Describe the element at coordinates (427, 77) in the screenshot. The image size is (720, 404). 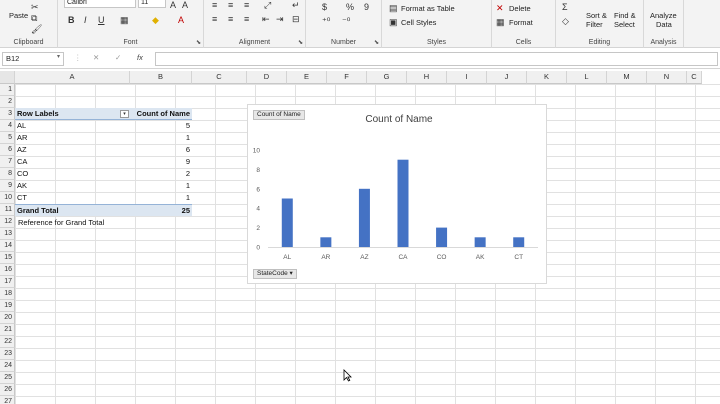
I see `column-header: H` at that location.